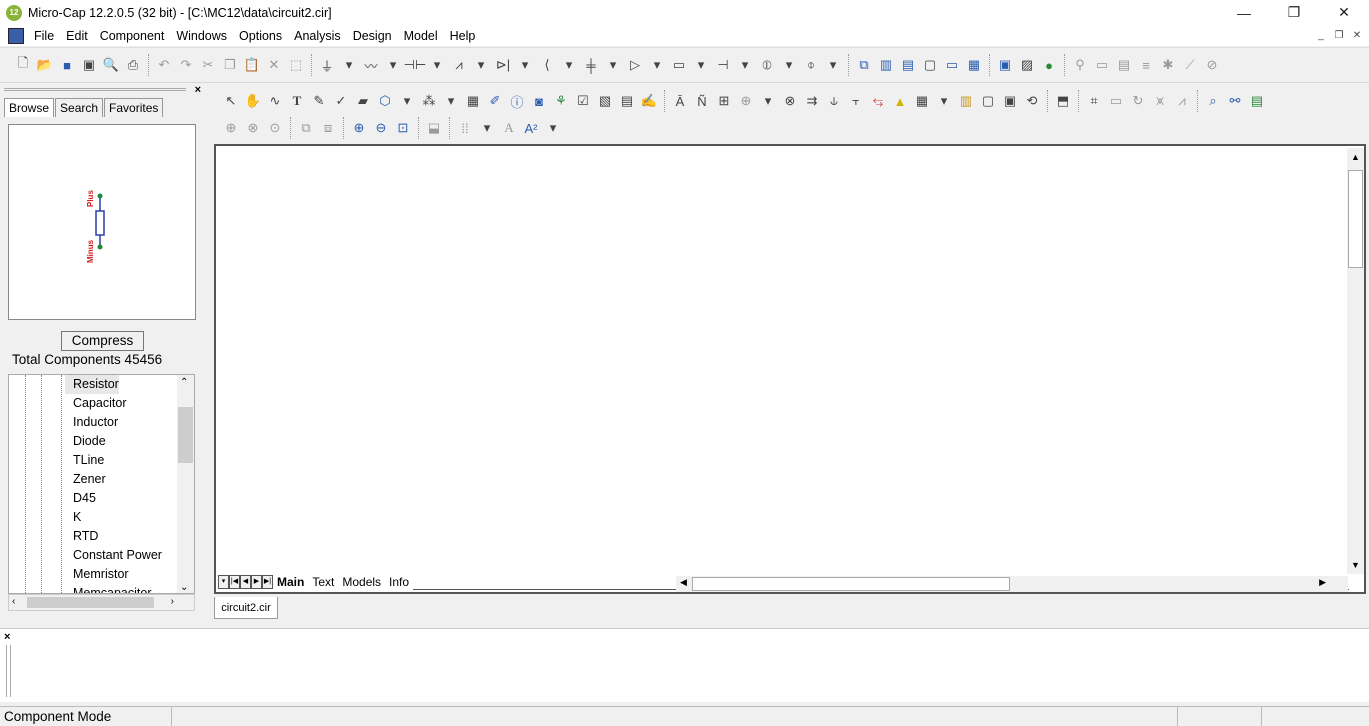  What do you see at coordinates (1294, 12) in the screenshot?
I see `restore-button: ❐` at bounding box center [1294, 12].